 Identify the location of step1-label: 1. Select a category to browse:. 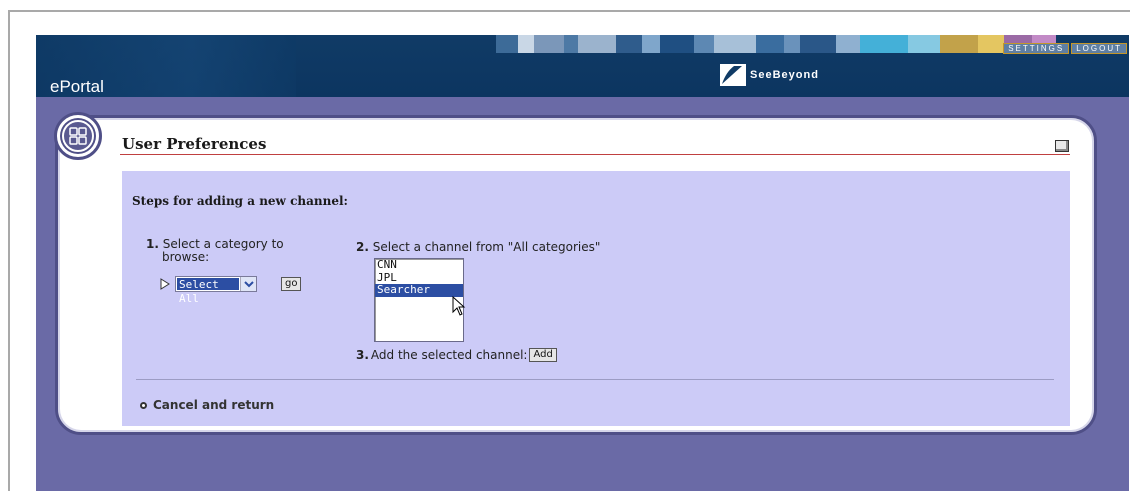
(236, 251).